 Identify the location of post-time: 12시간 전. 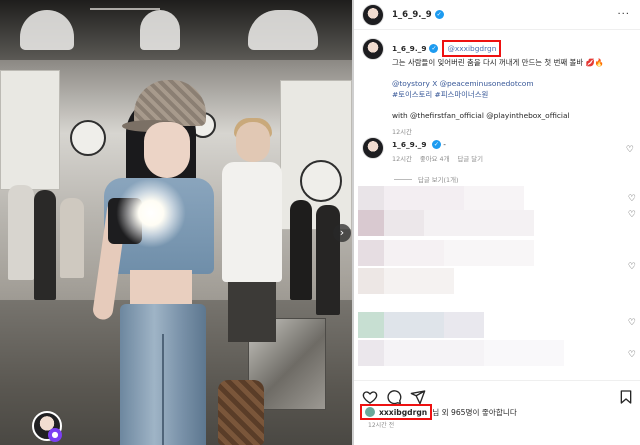
(381, 425).